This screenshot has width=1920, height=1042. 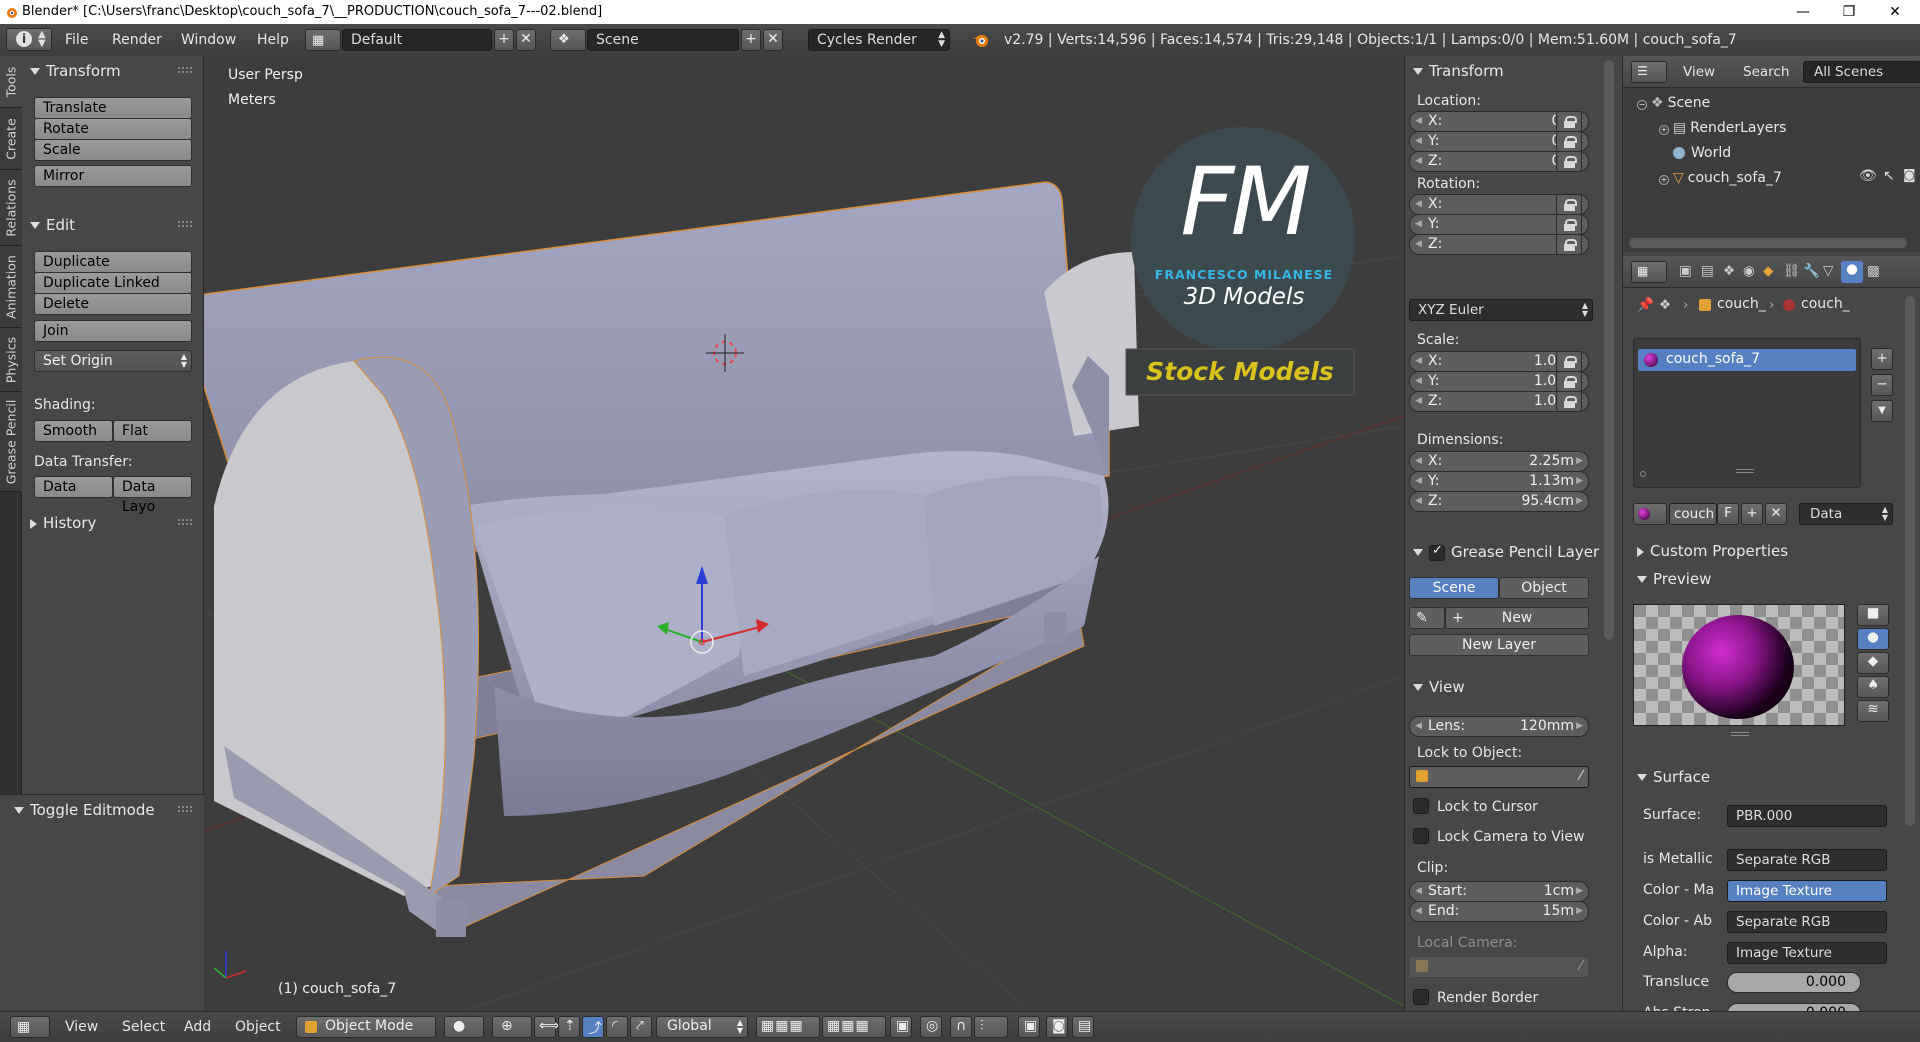 I want to click on tab-grease-pencil: Grease Pencil, so click(x=11, y=442).